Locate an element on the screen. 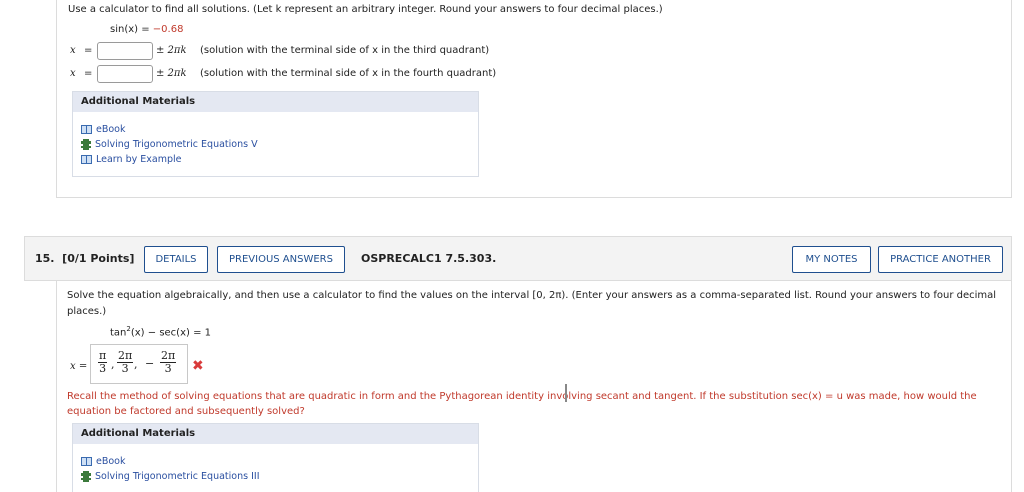 Image resolution: width=1024 pixels, height=492 pixels. video-link-label: Solving Trigonometric Equations V is located at coordinates (176, 144).